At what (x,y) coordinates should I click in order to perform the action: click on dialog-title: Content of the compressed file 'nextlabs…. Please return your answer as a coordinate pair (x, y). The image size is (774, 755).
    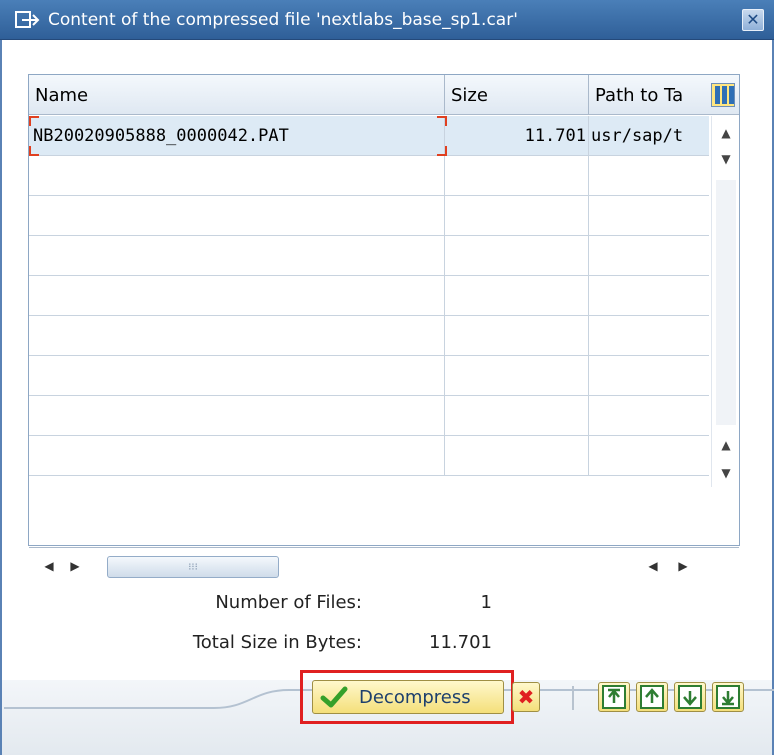
    Looking at the image, I should click on (283, 19).